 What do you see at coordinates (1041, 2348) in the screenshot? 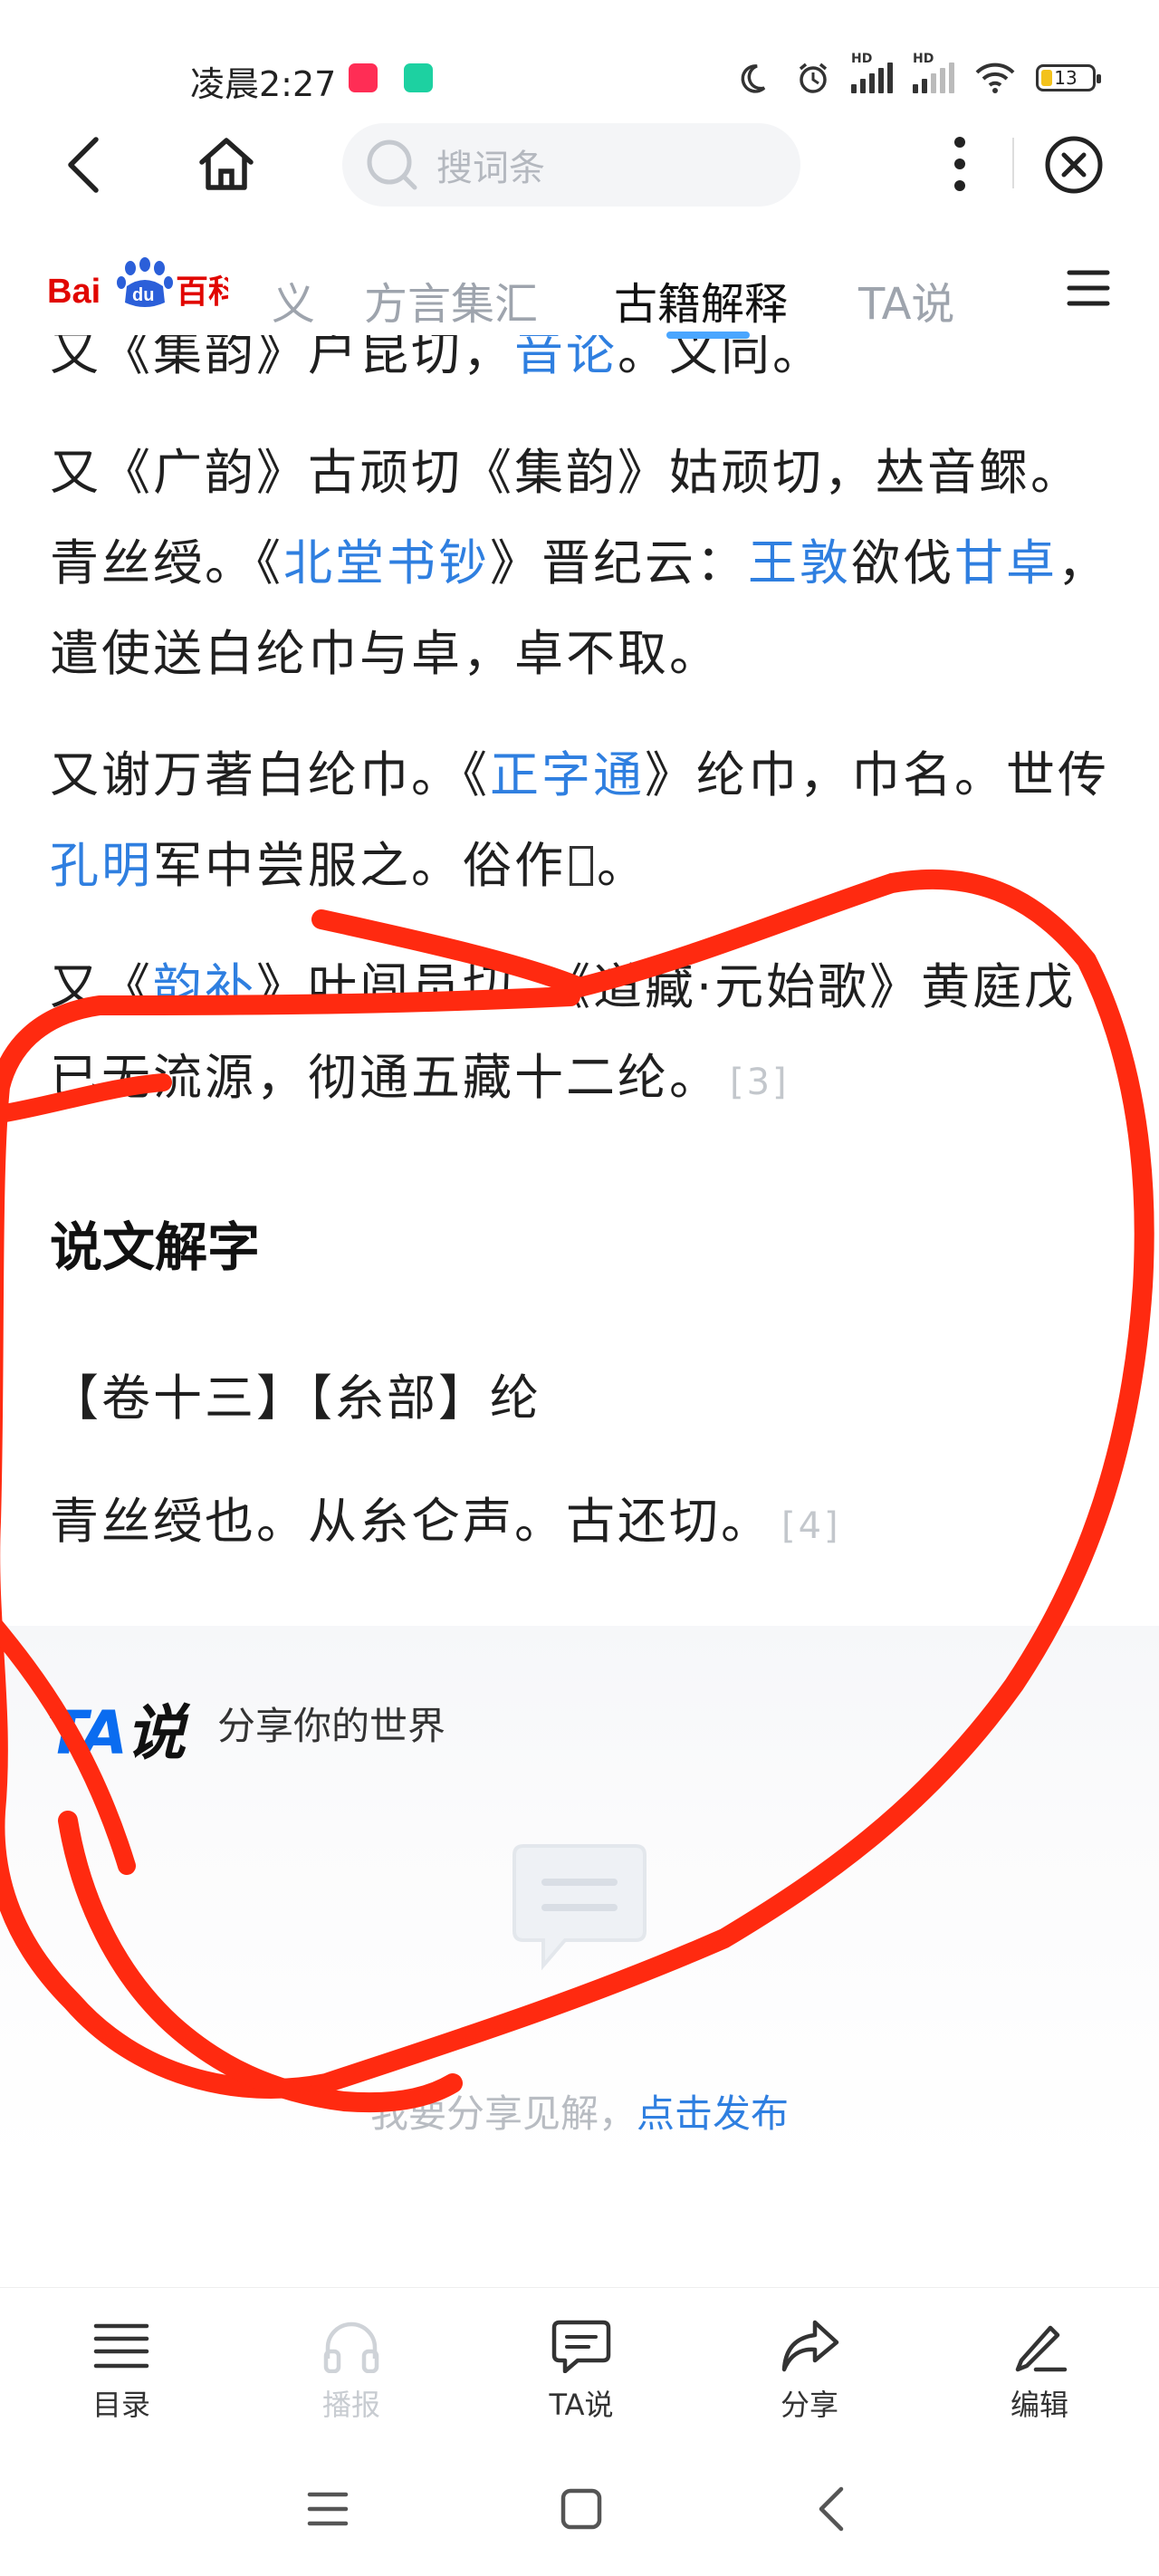
I see `edit-pen-icon` at bounding box center [1041, 2348].